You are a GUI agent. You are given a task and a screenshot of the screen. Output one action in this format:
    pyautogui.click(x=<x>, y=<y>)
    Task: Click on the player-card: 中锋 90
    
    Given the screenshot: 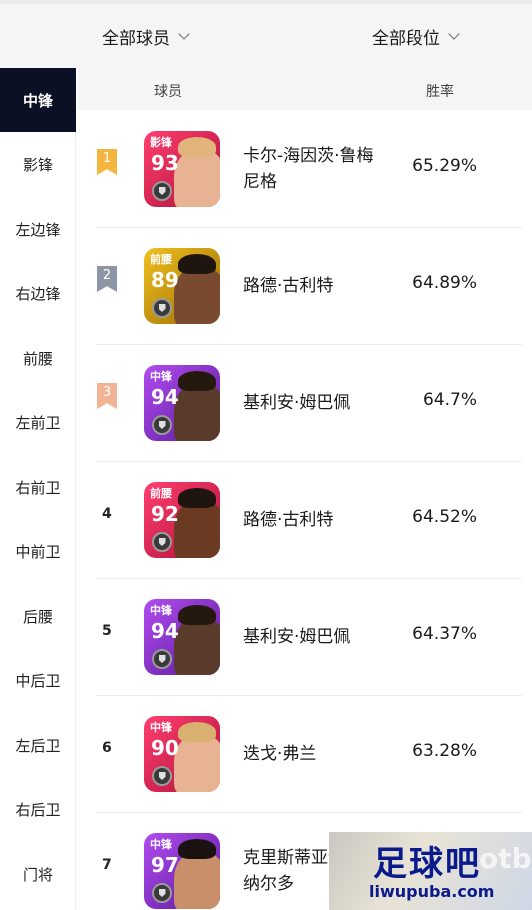 What is the action you would take?
    pyautogui.click(x=182, y=754)
    